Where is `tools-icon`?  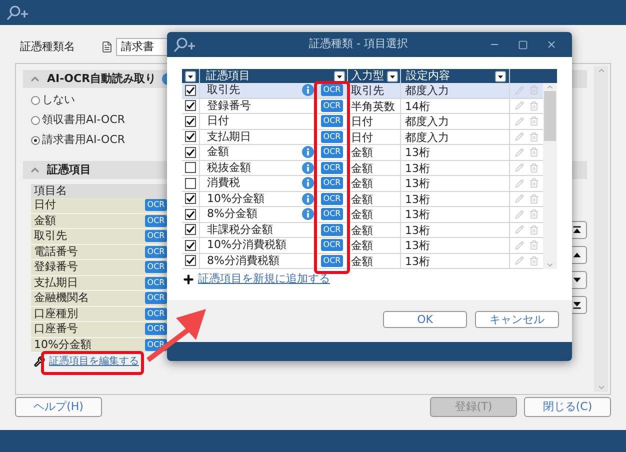 tools-icon is located at coordinates (39, 361).